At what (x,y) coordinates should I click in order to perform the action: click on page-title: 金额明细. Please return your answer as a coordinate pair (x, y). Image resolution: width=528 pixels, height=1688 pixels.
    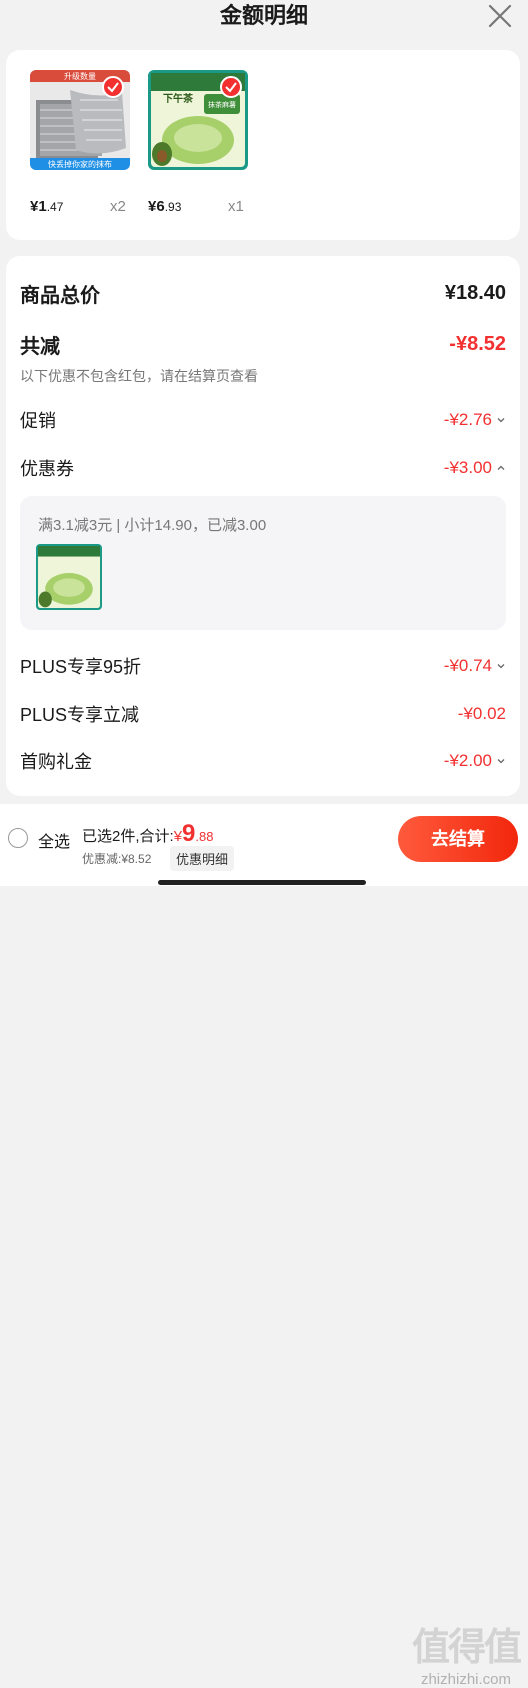
    Looking at the image, I should click on (263, 15).